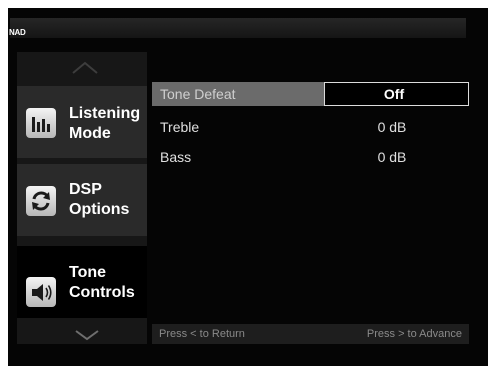 The width and height of the screenshot is (495, 373). I want to click on return-hint: Press < to Return, so click(202, 334).